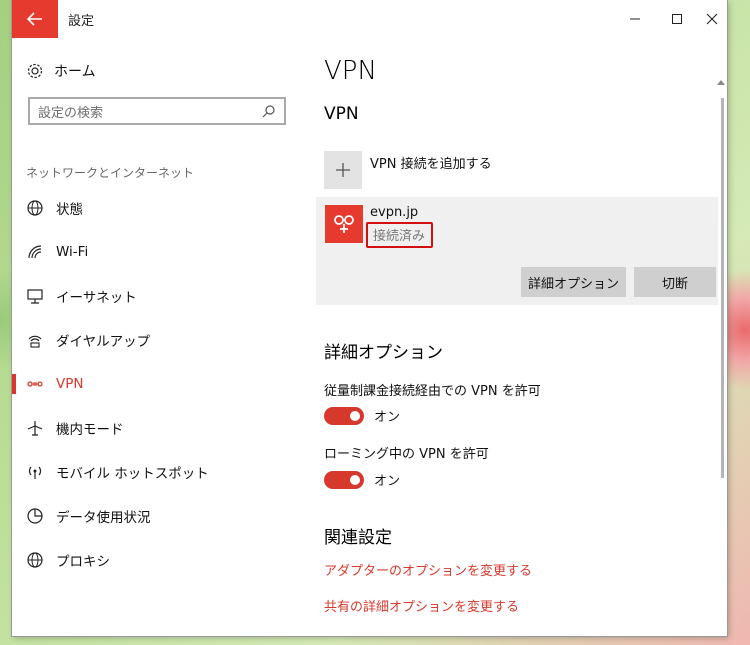 The width and height of the screenshot is (750, 645). What do you see at coordinates (343, 170) in the screenshot?
I see `plus-icon` at bounding box center [343, 170].